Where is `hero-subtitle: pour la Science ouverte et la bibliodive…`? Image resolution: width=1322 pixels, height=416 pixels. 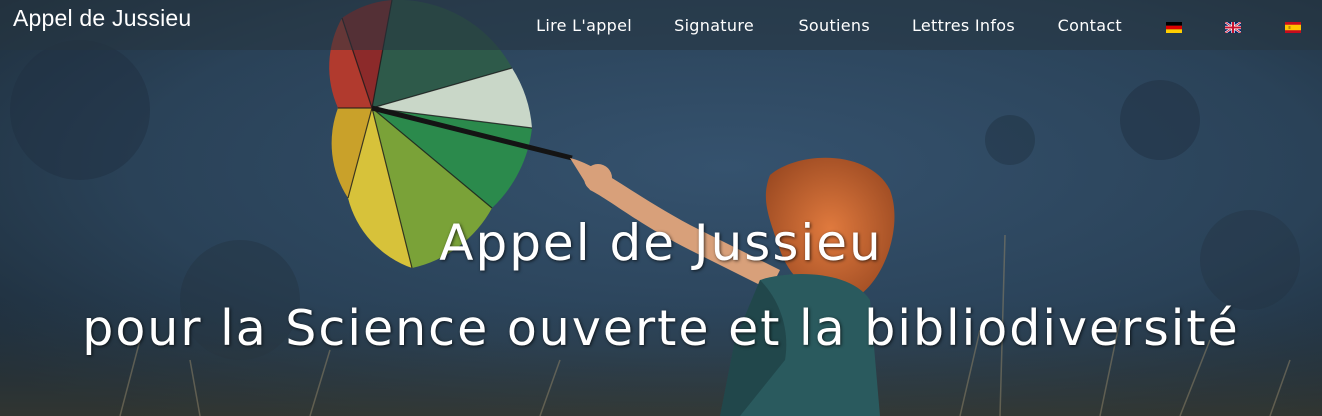
hero-subtitle: pour la Science ouverte et la bibliodive… is located at coordinates (661, 328).